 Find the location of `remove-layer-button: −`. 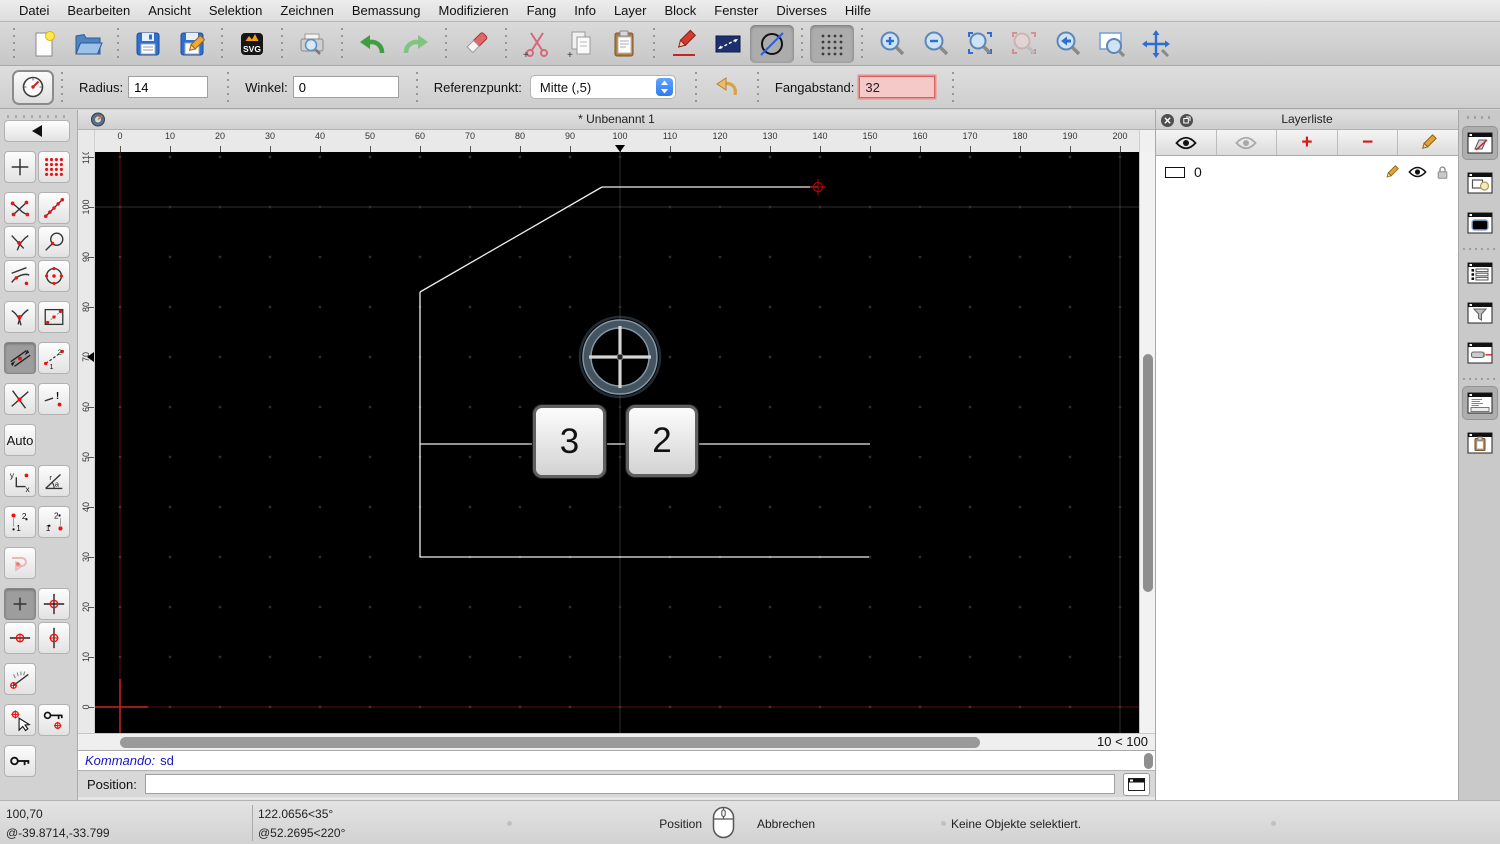

remove-layer-button: − is located at coordinates (1368, 142).